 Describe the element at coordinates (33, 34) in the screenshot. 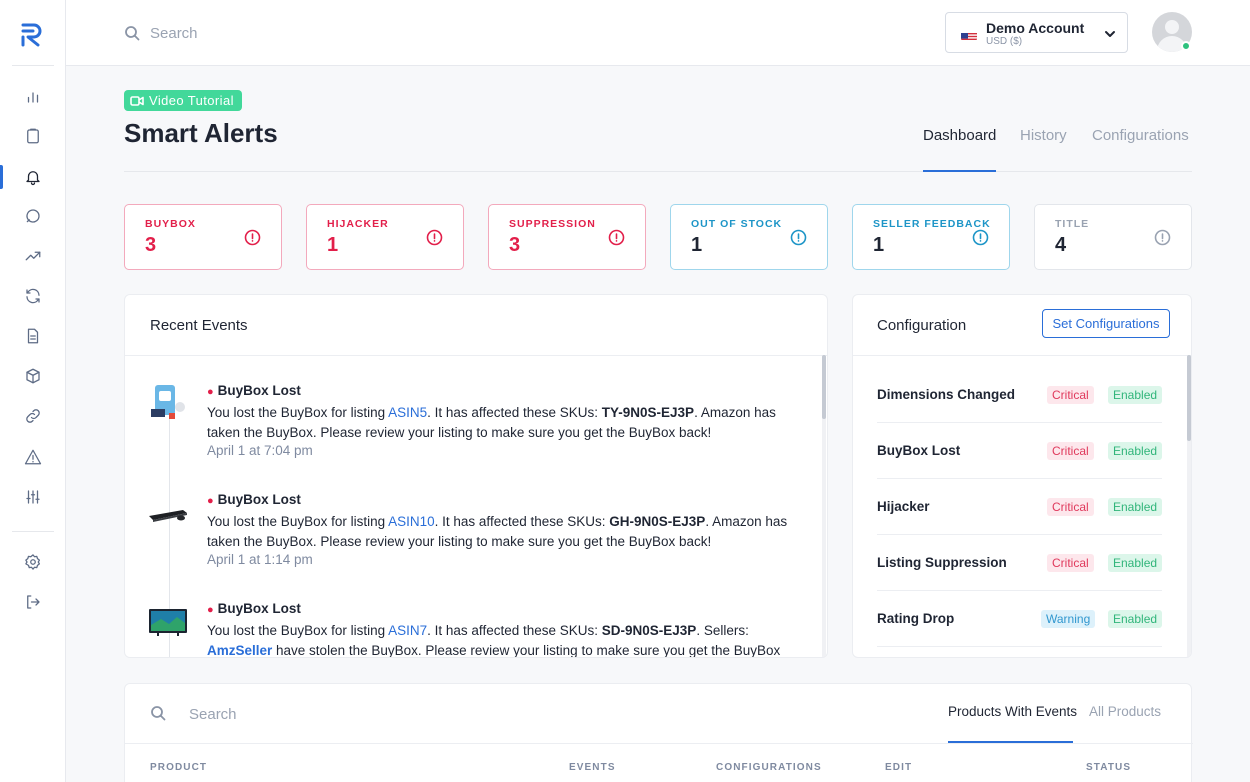

I see `brand-logo` at that location.